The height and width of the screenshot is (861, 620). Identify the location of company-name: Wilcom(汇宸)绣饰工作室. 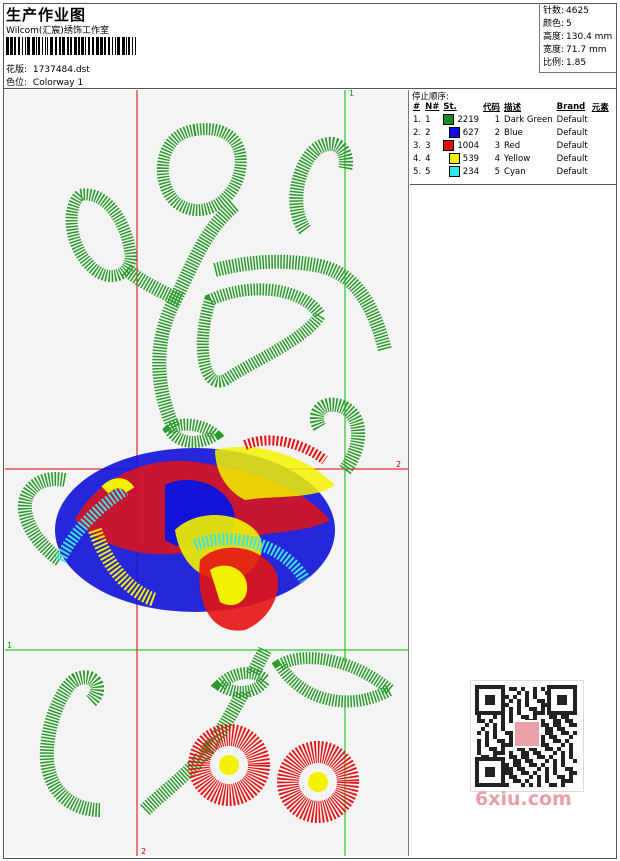
(57, 31).